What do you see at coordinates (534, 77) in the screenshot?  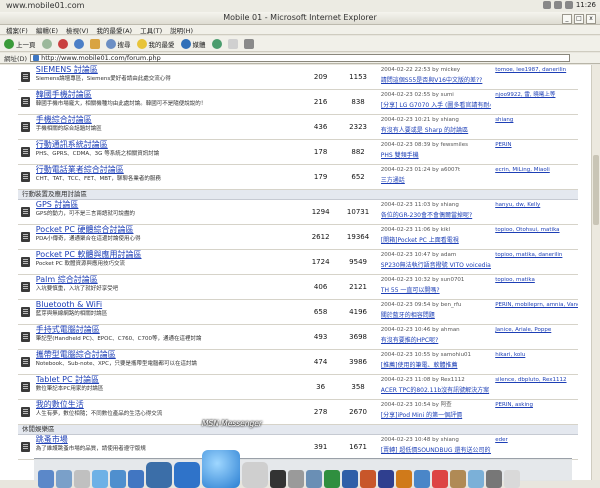 I see `moderators: tomoe, lee1987, danerilin` at bounding box center [534, 77].